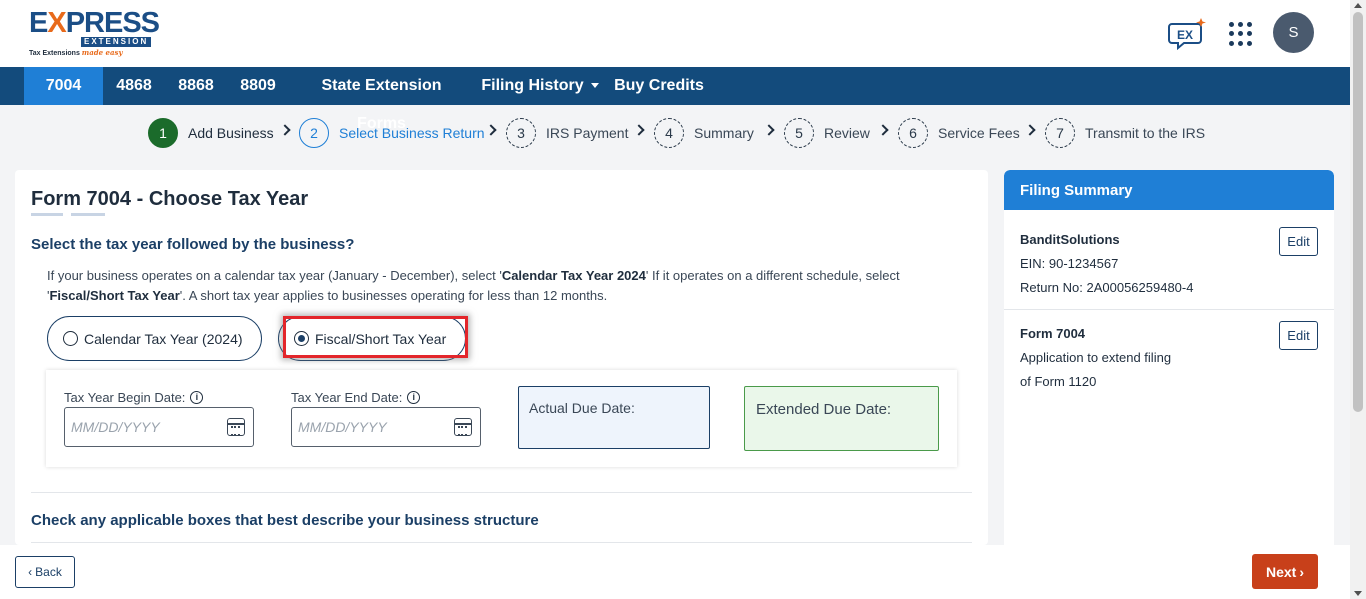 Image resolution: width=1366 pixels, height=599 pixels. What do you see at coordinates (847, 133) in the screenshot?
I see `step-label: Review` at bounding box center [847, 133].